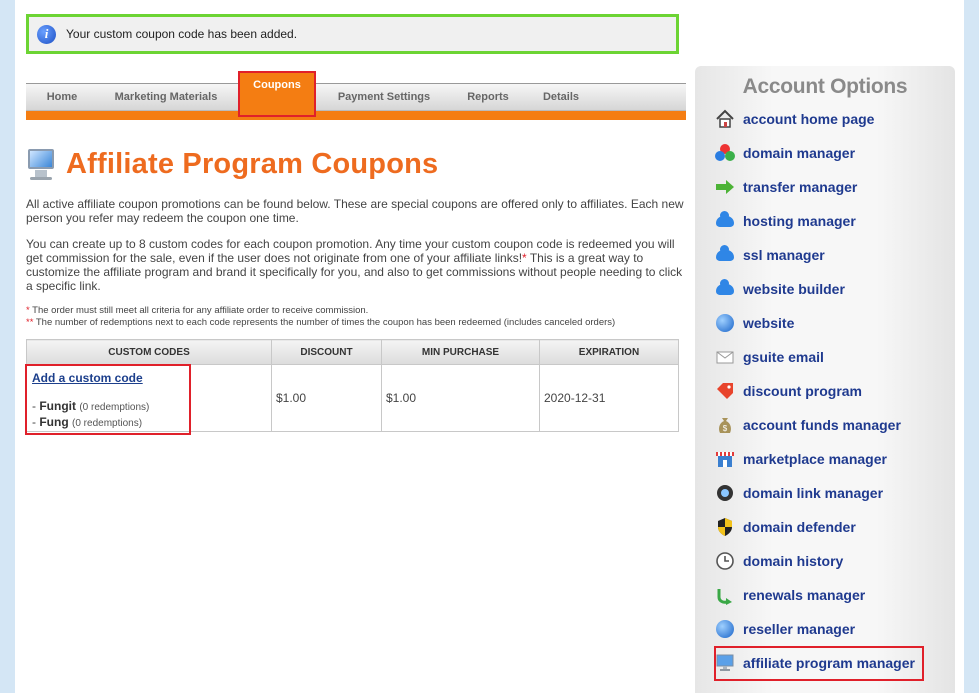  Describe the element at coordinates (252, 163) in the screenshot. I see `page-title: Affiliate Program Coupons` at that location.